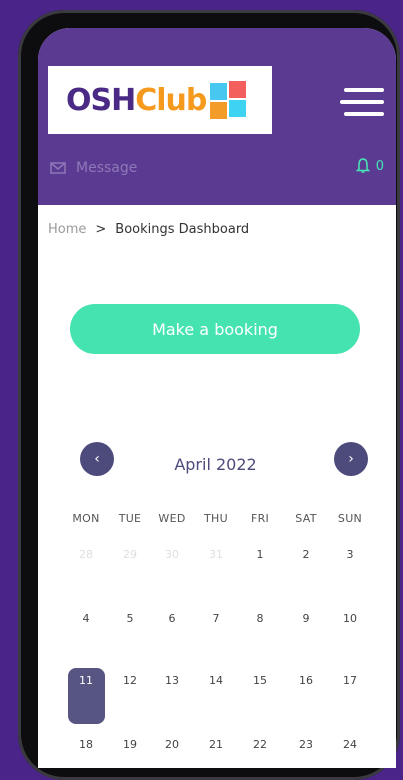  I want to click on calendar-day: 29, so click(130, 554).